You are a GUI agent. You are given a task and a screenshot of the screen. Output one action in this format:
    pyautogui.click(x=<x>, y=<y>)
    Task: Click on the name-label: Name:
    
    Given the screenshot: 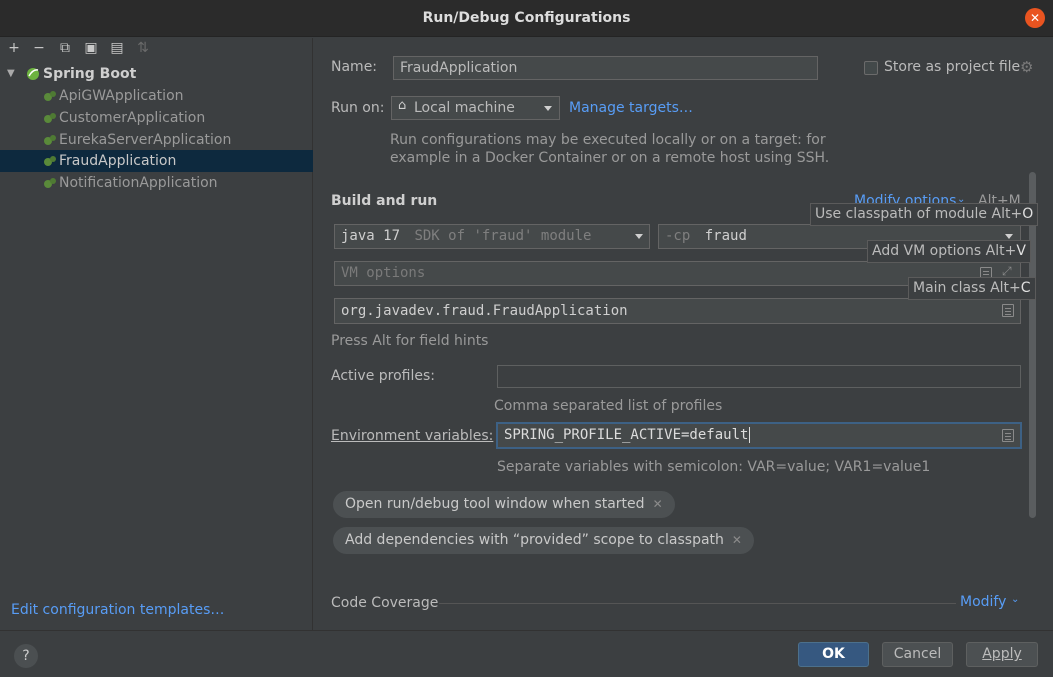 What is the action you would take?
    pyautogui.click(x=354, y=67)
    